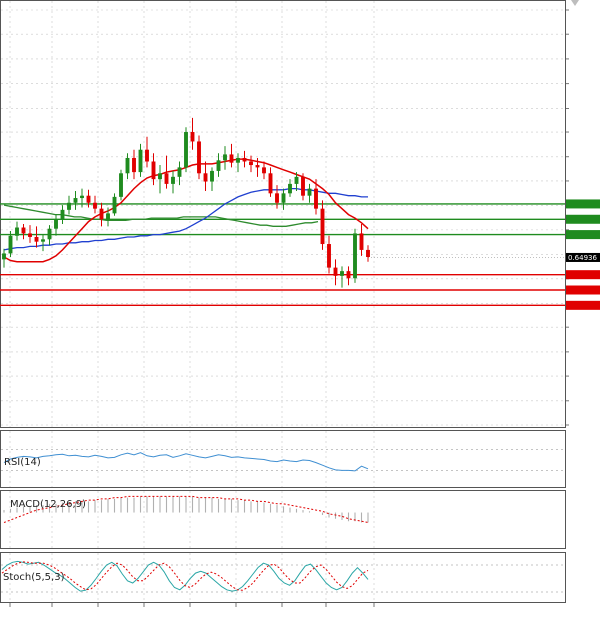 Image resolution: width=600 pixels, height=623 pixels. What do you see at coordinates (34, 577) in the screenshot?
I see `stoch-label: Stoch(5,5,3)` at bounding box center [34, 577].